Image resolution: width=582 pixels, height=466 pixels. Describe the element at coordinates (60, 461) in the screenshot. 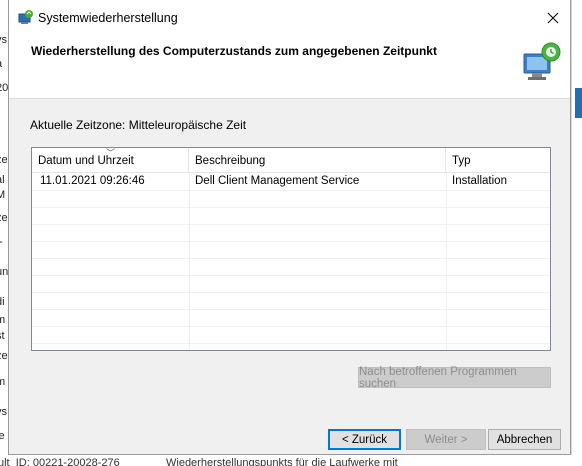

I see `background-text: ult_ID: 00221-20028-276` at that location.